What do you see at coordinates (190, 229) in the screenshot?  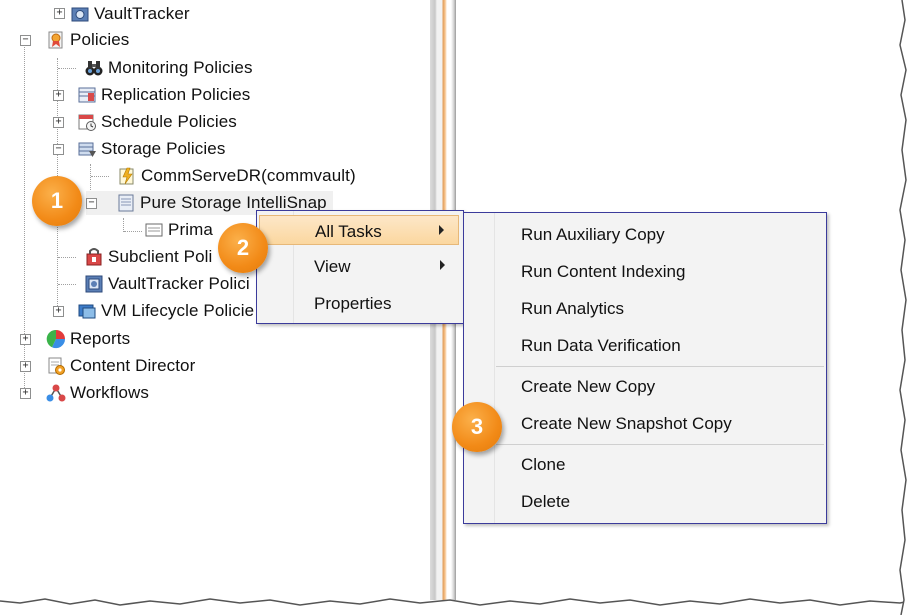 I see `tree-item-label: Prima` at bounding box center [190, 229].